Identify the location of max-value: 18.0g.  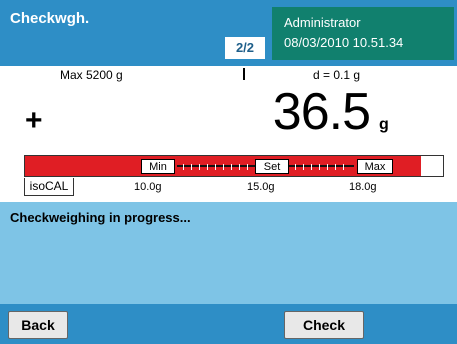
(363, 187).